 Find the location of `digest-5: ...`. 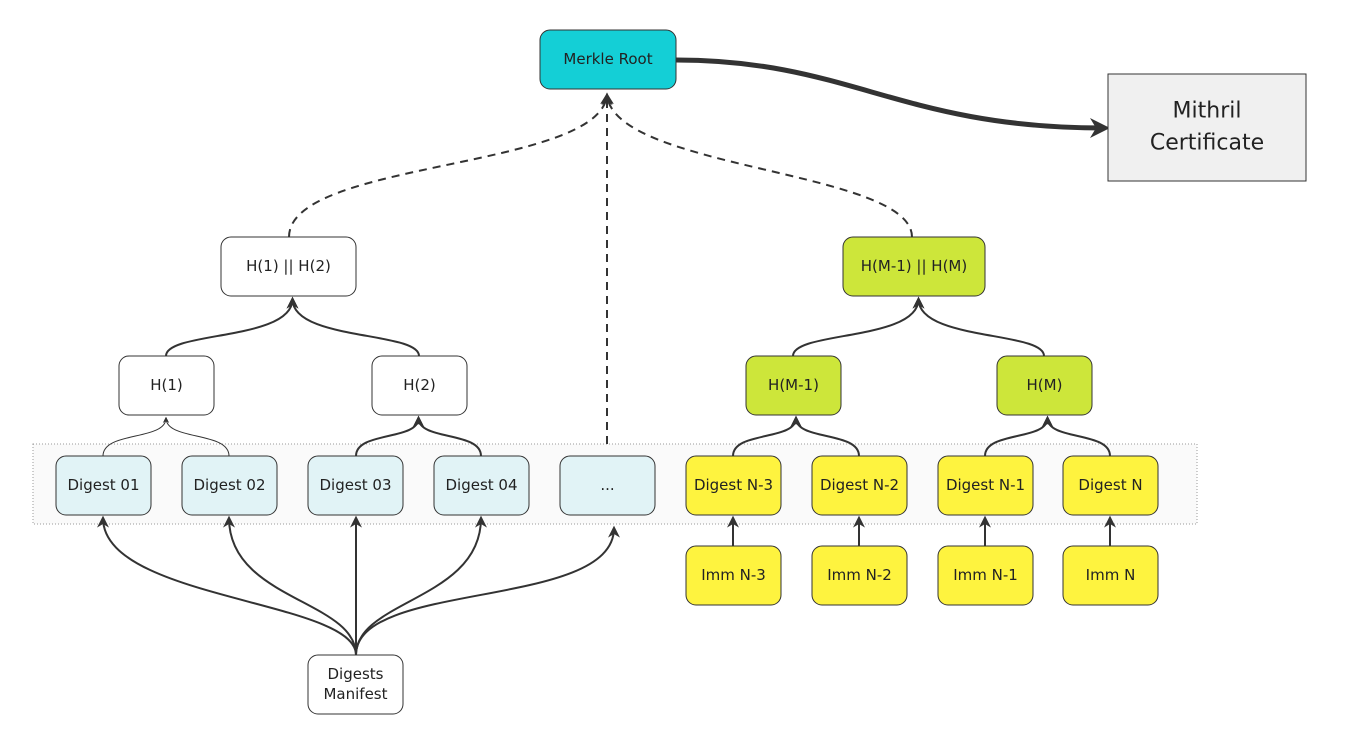

digest-5: ... is located at coordinates (607, 485).